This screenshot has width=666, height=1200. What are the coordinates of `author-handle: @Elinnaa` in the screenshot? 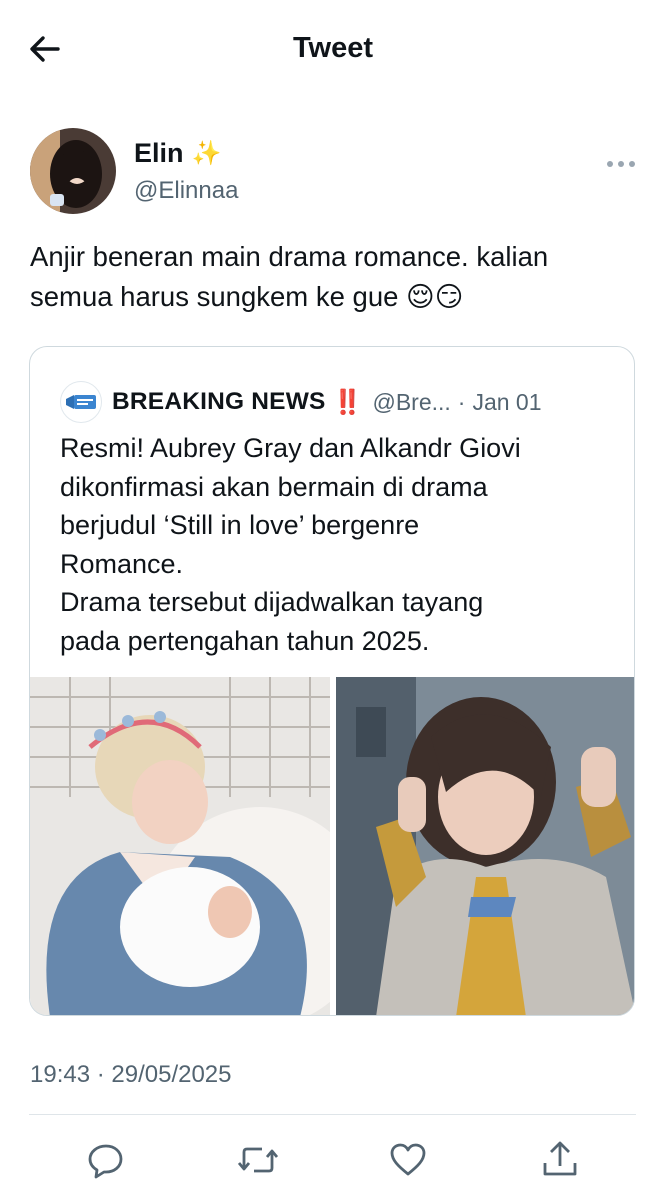 It's located at (186, 191).